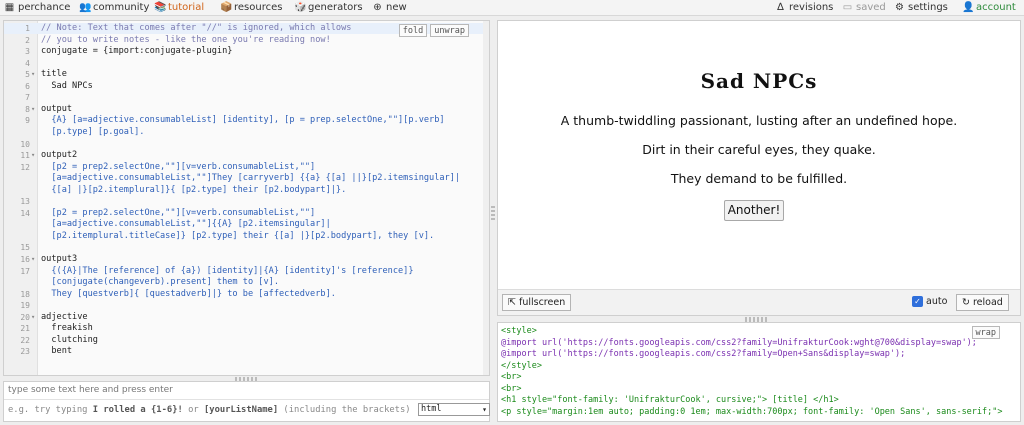 This screenshot has width=1024, height=425. What do you see at coordinates (759, 302) in the screenshot?
I see `output-footer: ⇱ fullscreen ✓ auto ↻ reload` at bounding box center [759, 302].